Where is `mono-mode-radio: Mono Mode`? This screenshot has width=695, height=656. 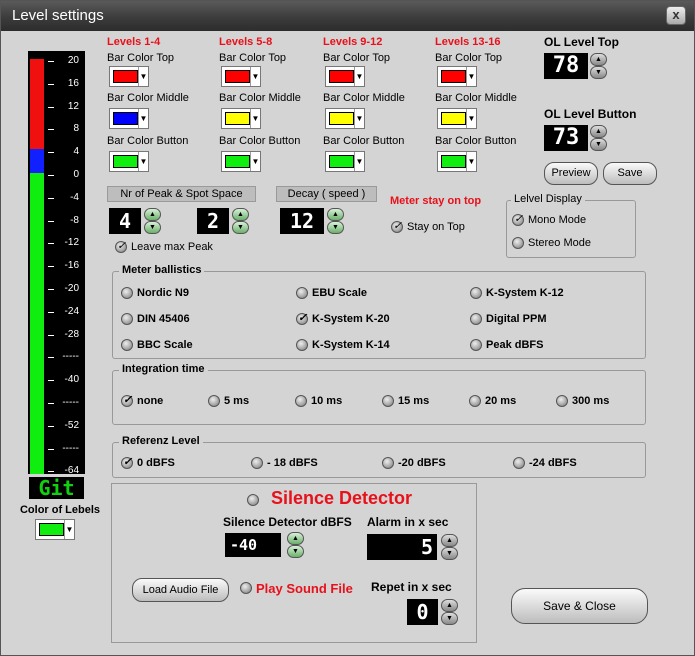
mono-mode-radio: Mono Mode is located at coordinates (549, 219).